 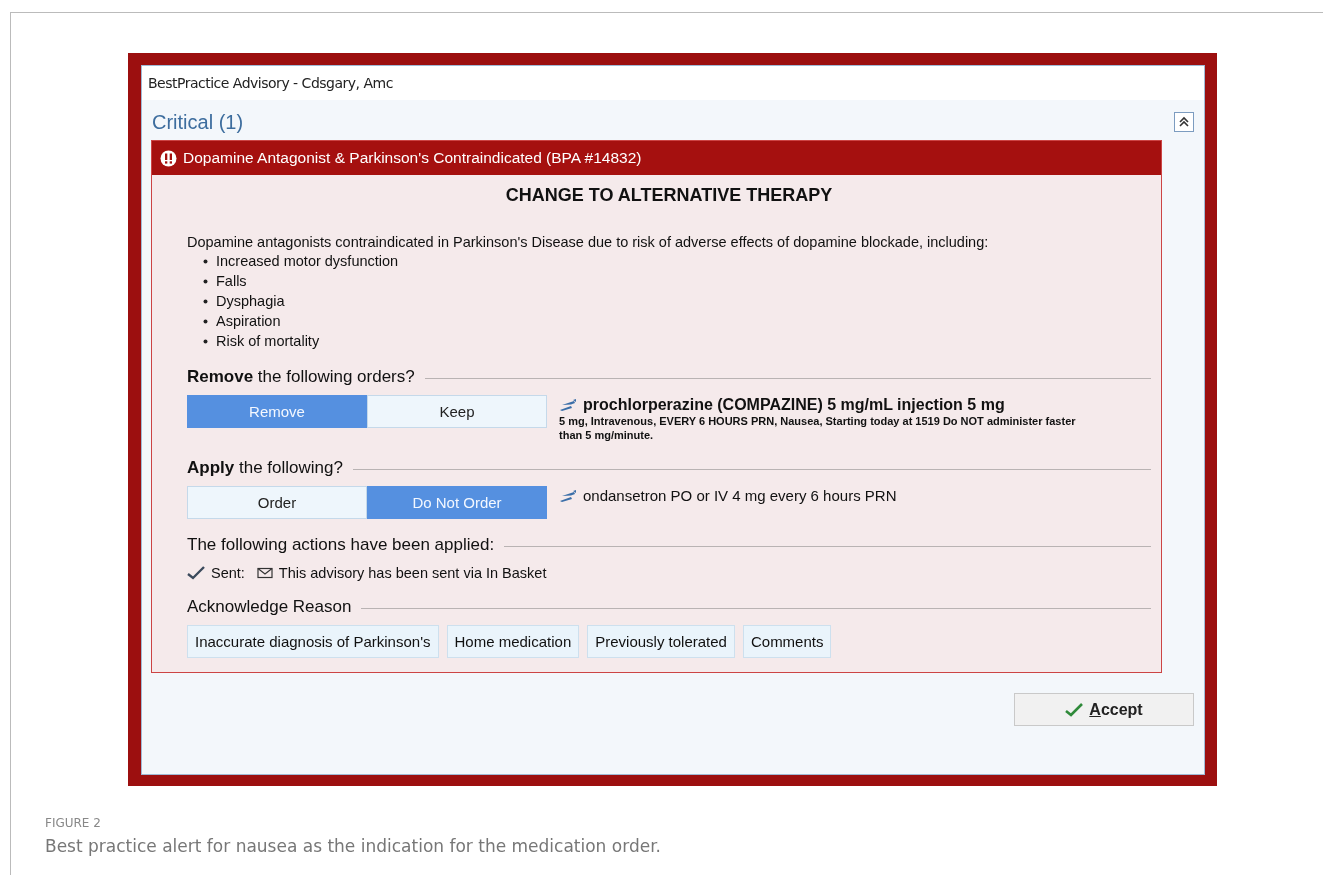 What do you see at coordinates (740, 495) in the screenshot?
I see `order-name: ondansetron PO or IV 4 mg every 6 hours PRN` at bounding box center [740, 495].